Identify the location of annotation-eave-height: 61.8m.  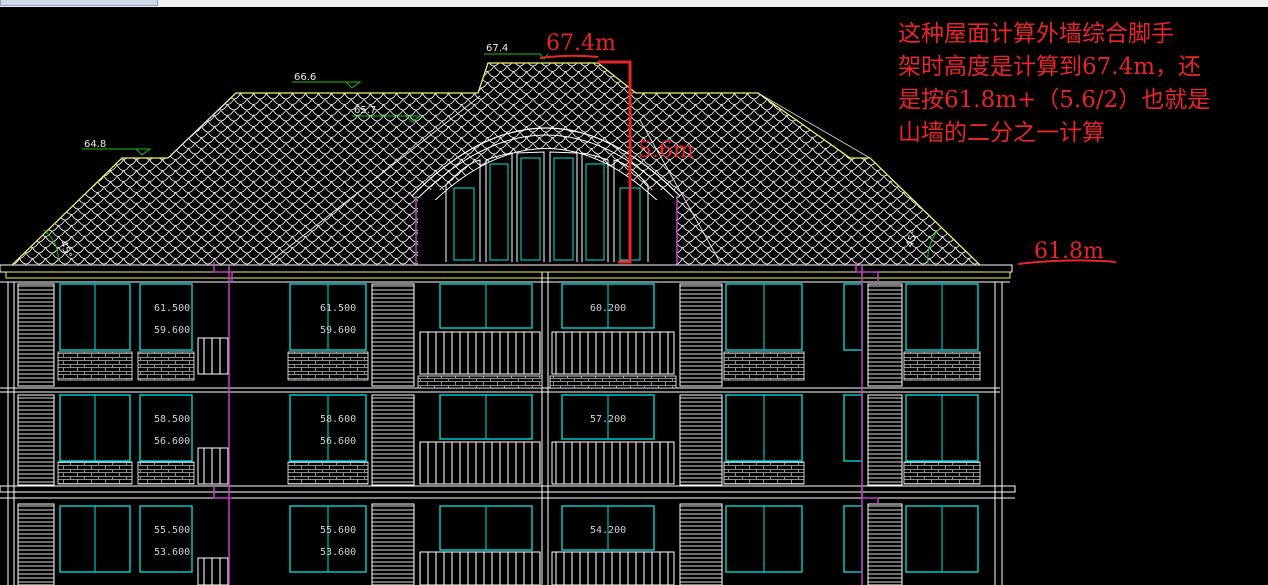
(1069, 251).